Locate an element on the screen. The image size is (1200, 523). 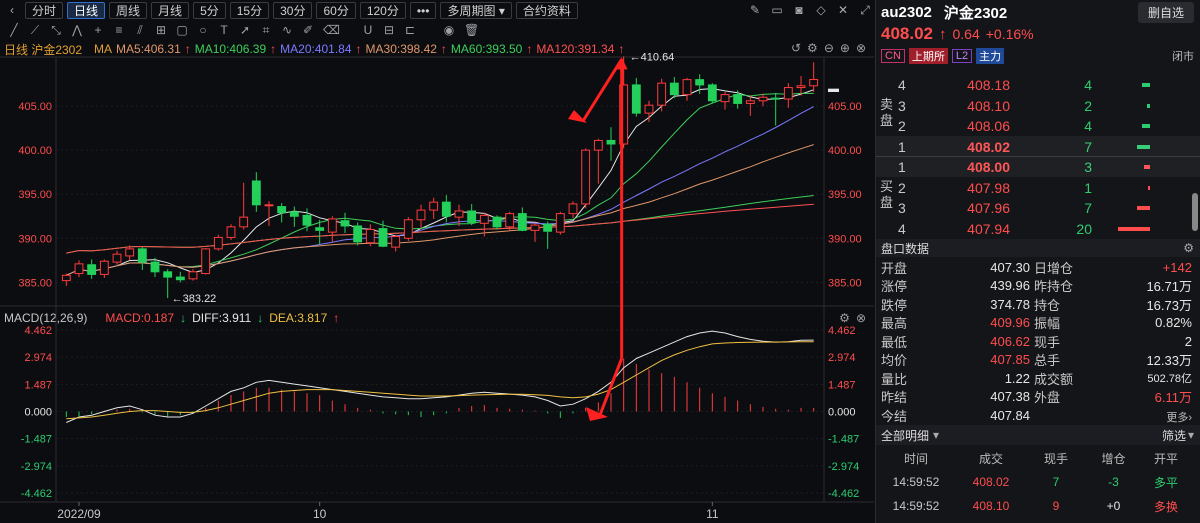
stat-value: 16.71万 is located at coordinates (1169, 287).